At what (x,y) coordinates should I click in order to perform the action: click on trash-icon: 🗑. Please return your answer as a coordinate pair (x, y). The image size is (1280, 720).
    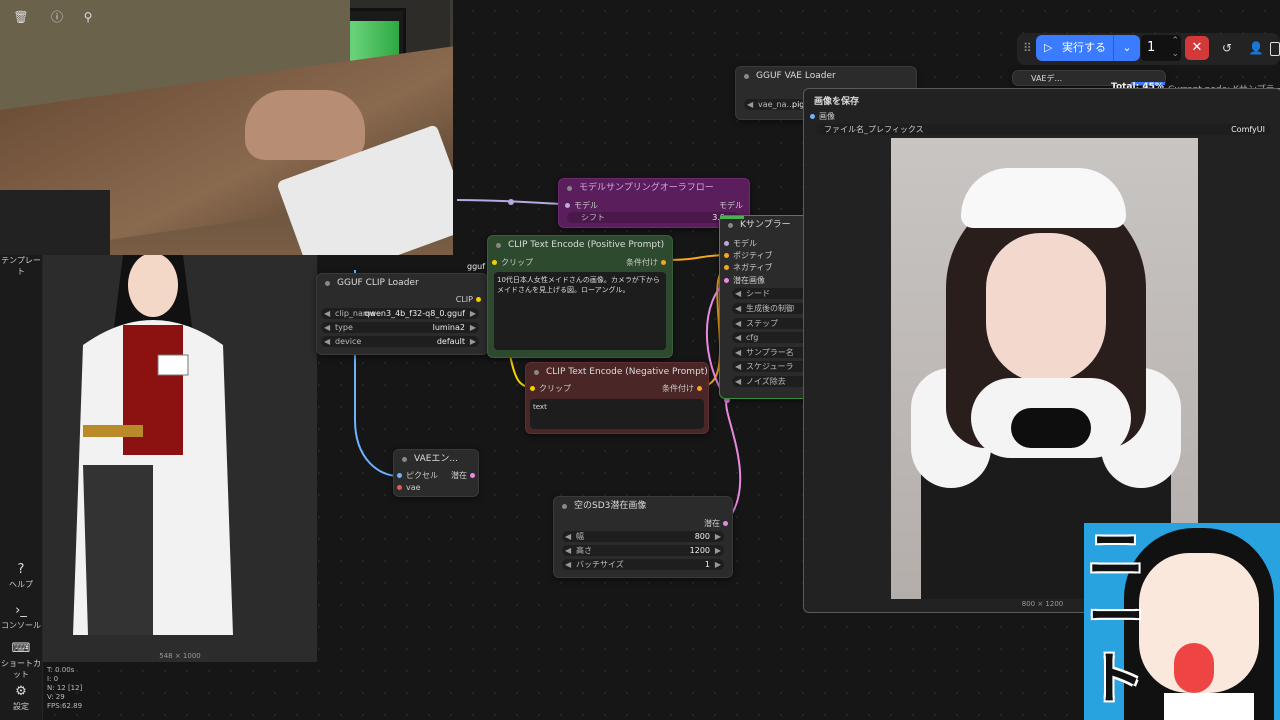
    Looking at the image, I should click on (21, 17).